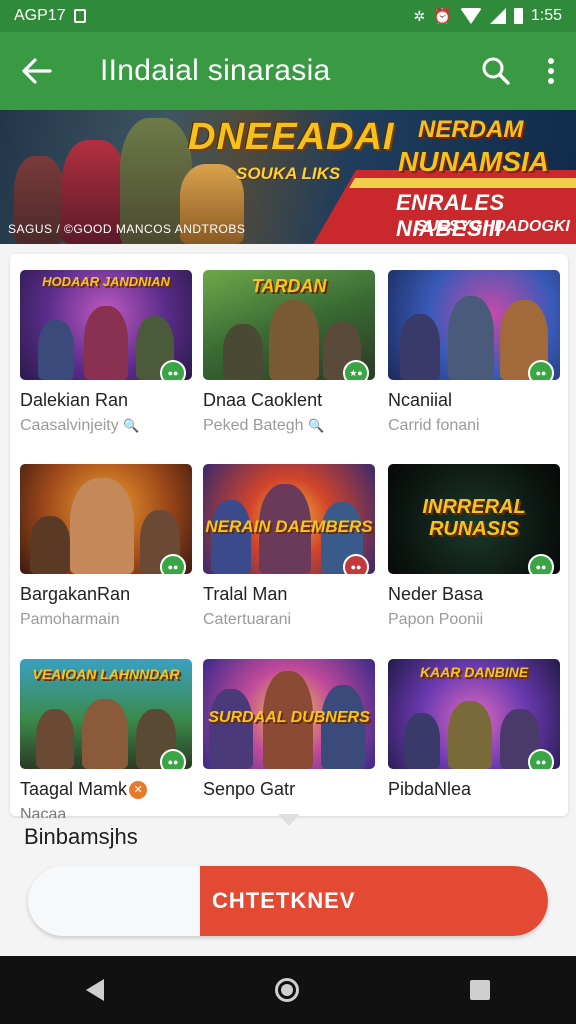 The width and height of the screenshot is (576, 1024). Describe the element at coordinates (284, 900) in the screenshot. I see `cta-label: CHTETKNEV` at that location.